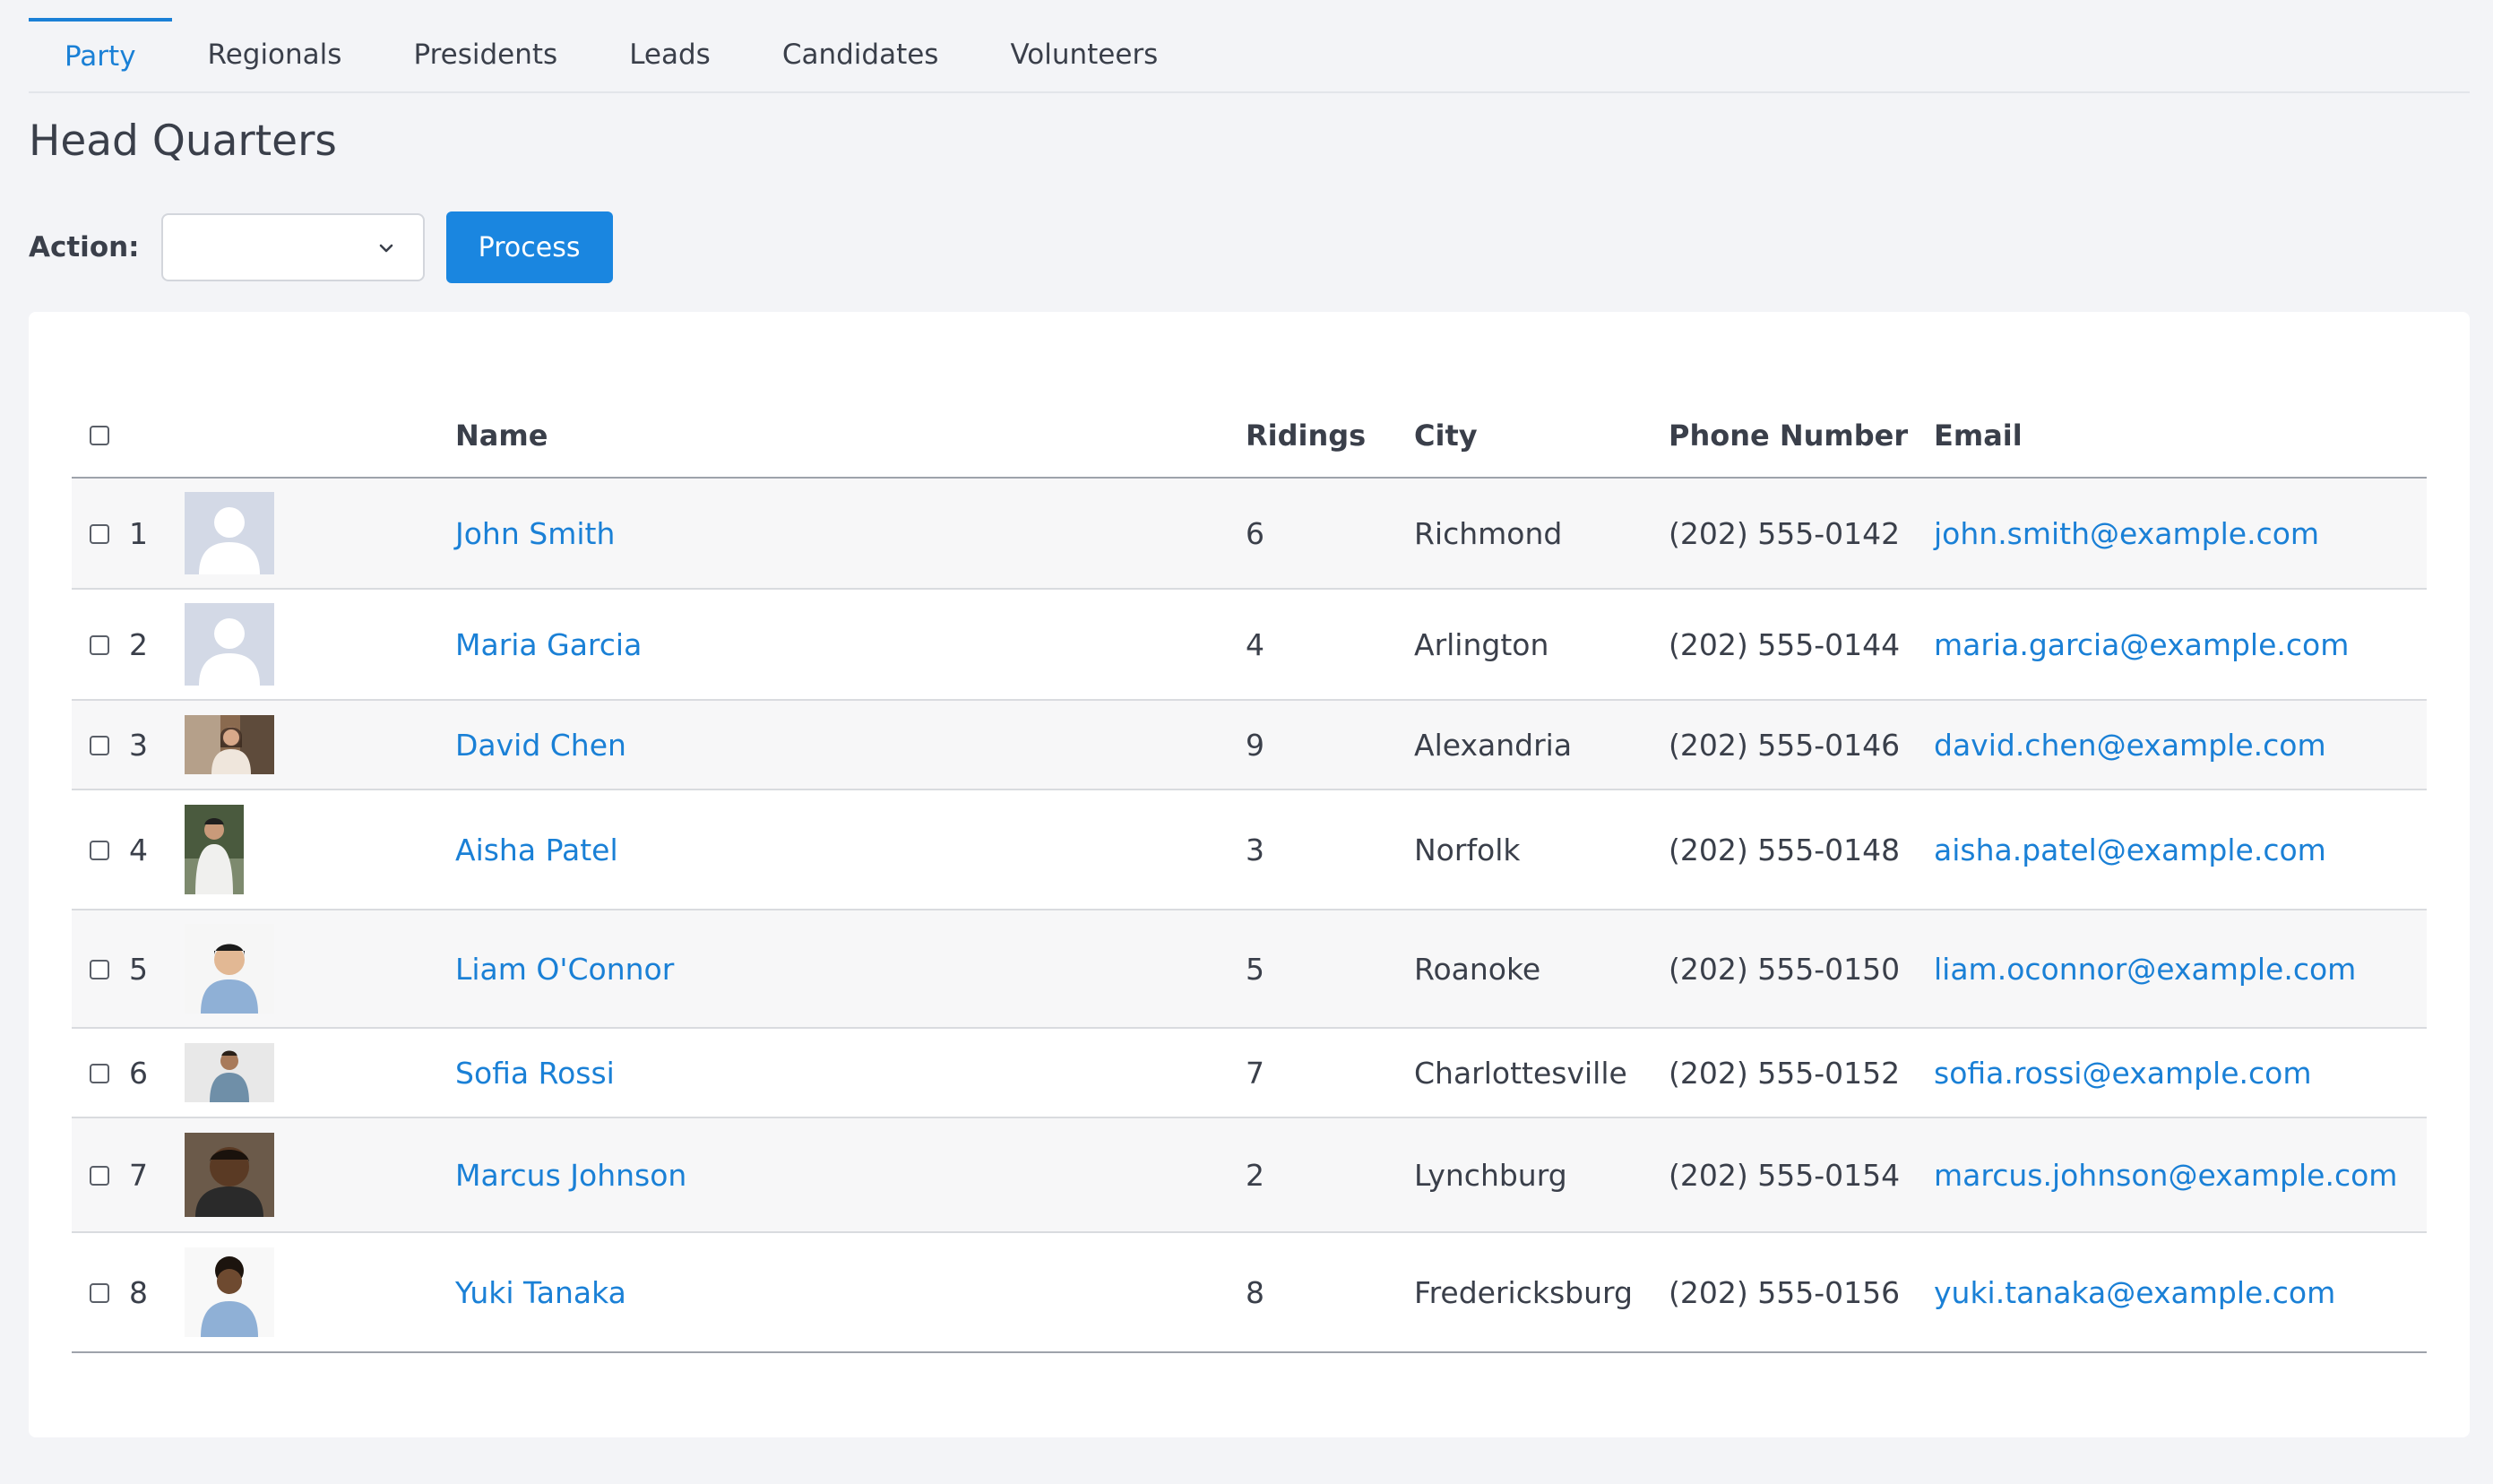 The image size is (2493, 1484). I want to click on row-number: 2, so click(157, 645).